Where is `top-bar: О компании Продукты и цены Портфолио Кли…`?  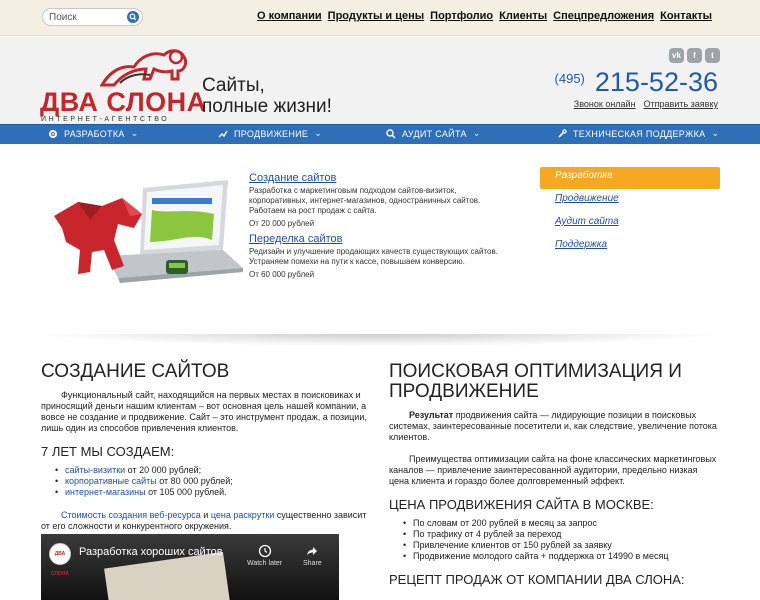
top-bar: О компании Продукты и цены Портфолио Кли… is located at coordinates (380, 18).